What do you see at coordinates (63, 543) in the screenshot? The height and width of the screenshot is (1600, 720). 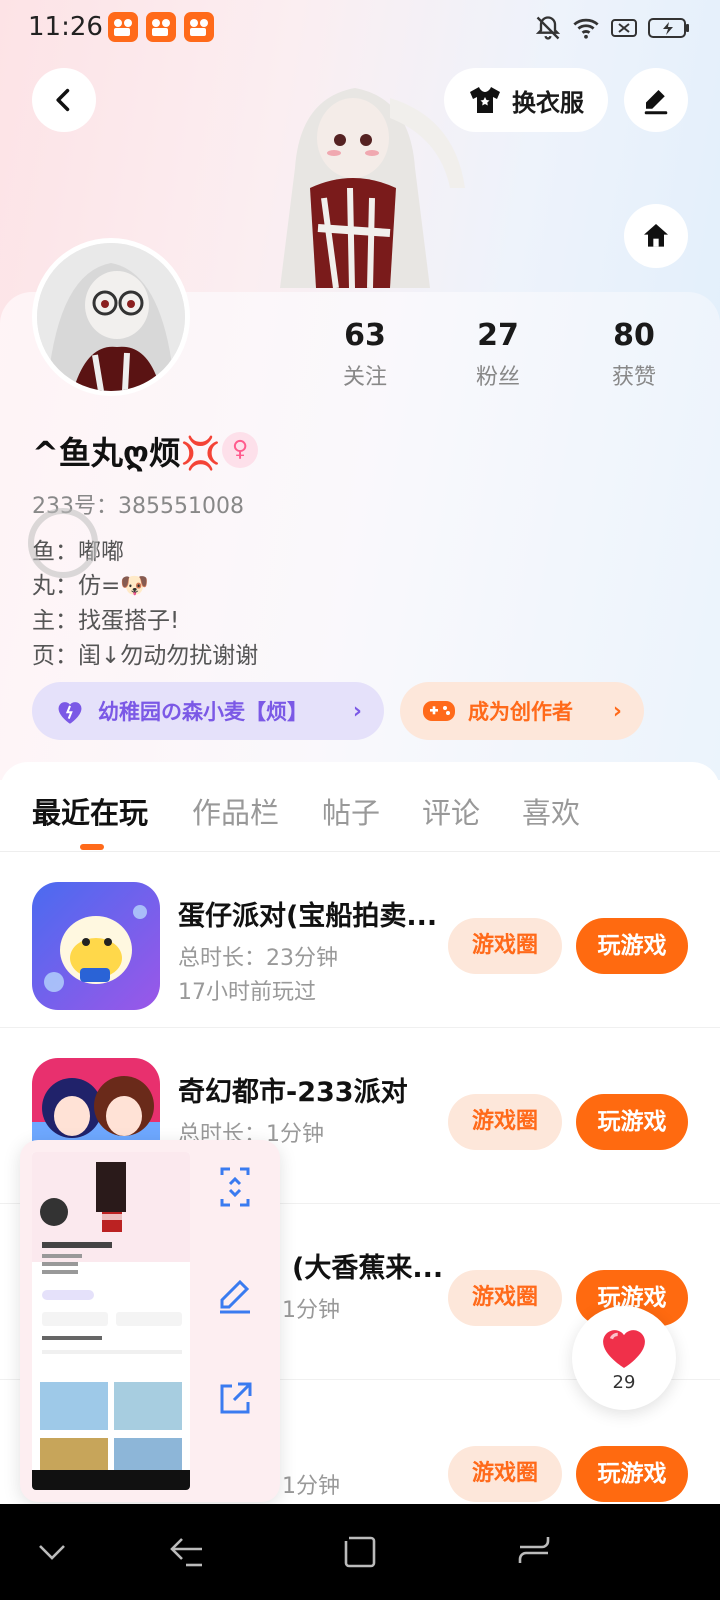 I see `touch-indicator` at bounding box center [63, 543].